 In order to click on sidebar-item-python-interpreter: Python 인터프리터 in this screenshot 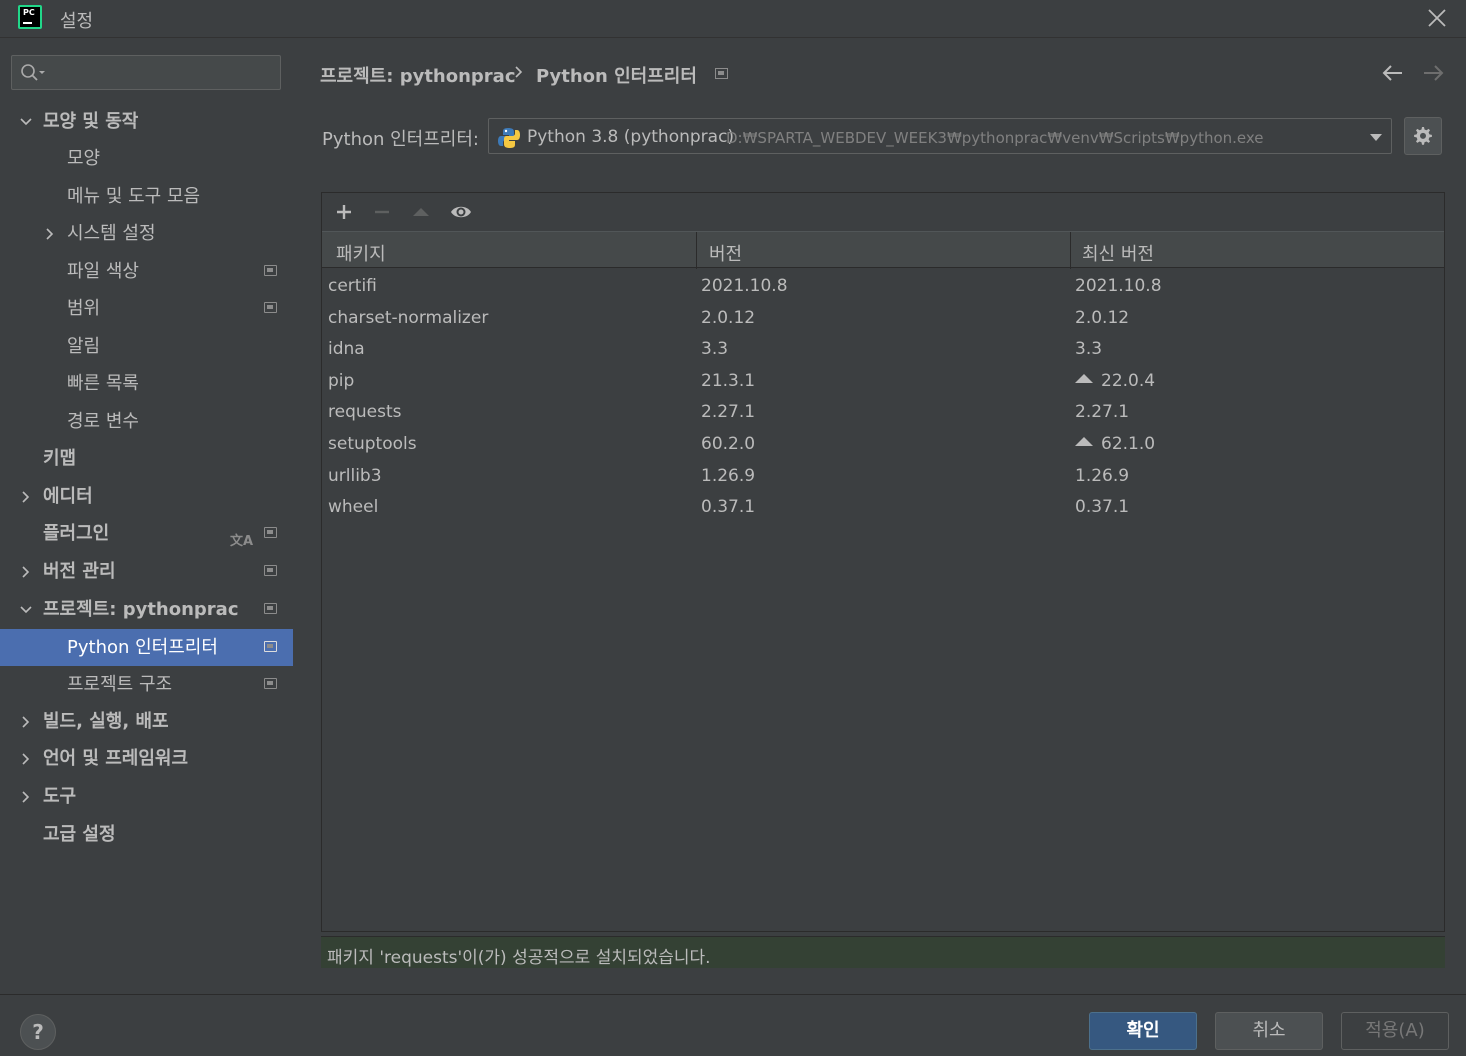, I will do `click(146, 647)`.